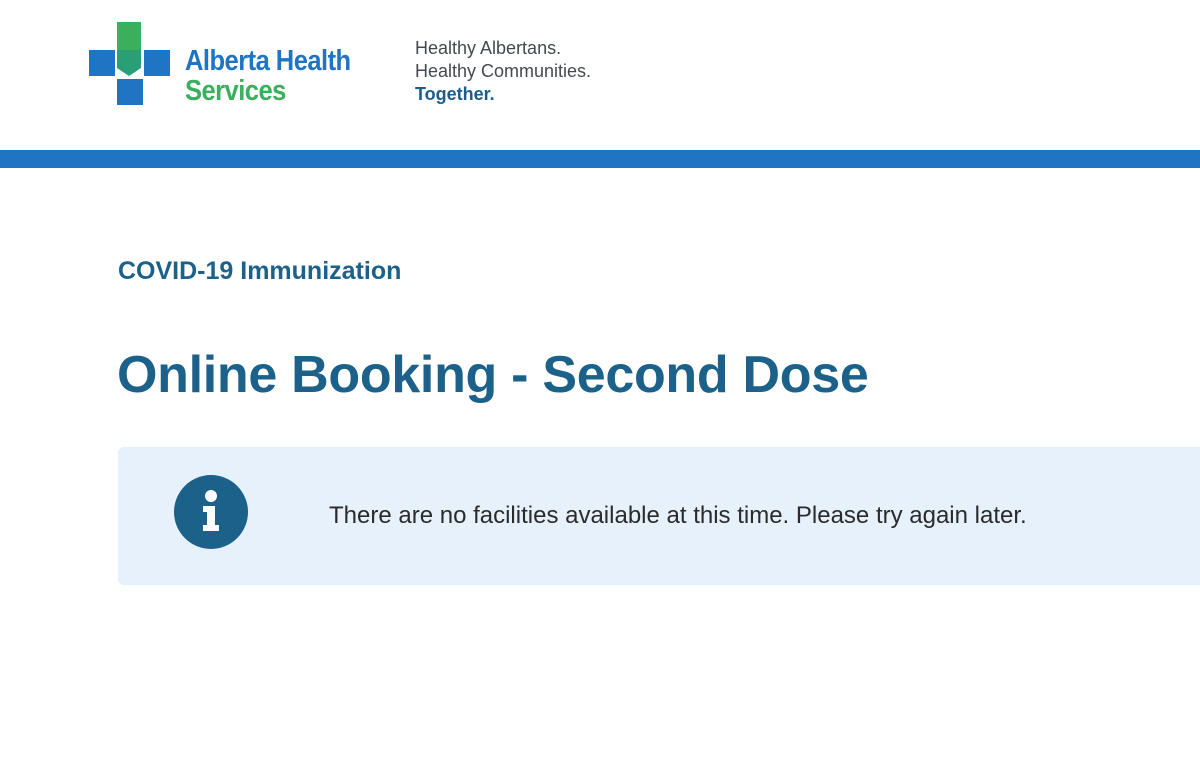  Describe the element at coordinates (455, 94) in the screenshot. I see `tagline-line-3: Together.` at that location.